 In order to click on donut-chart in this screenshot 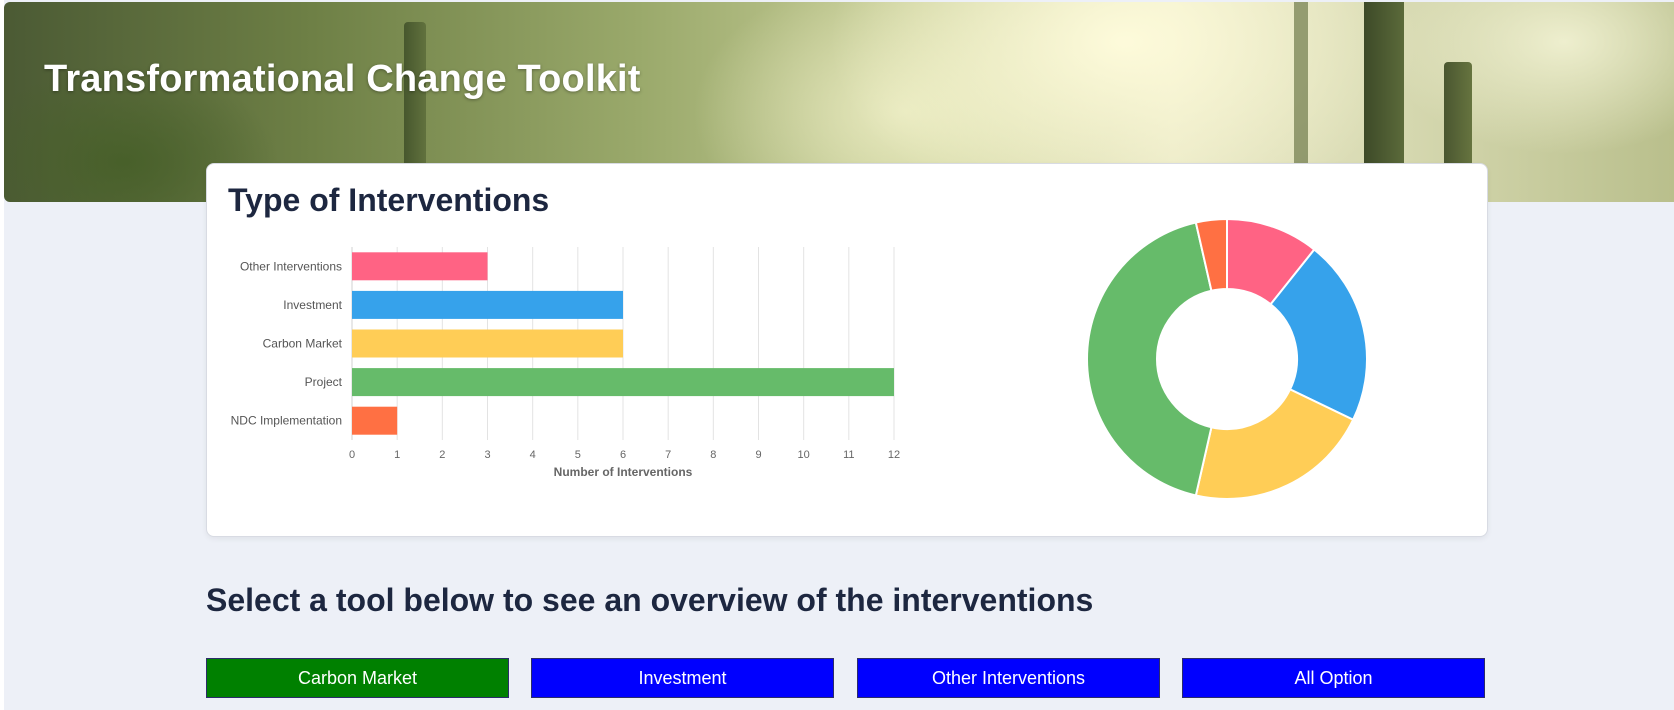, I will do `click(1227, 358)`.